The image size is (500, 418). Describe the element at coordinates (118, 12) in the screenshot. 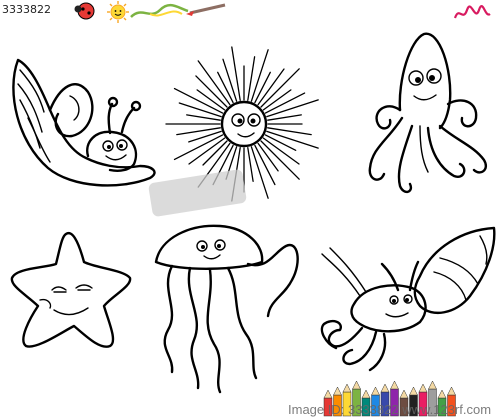

I see `sun-icon` at that location.